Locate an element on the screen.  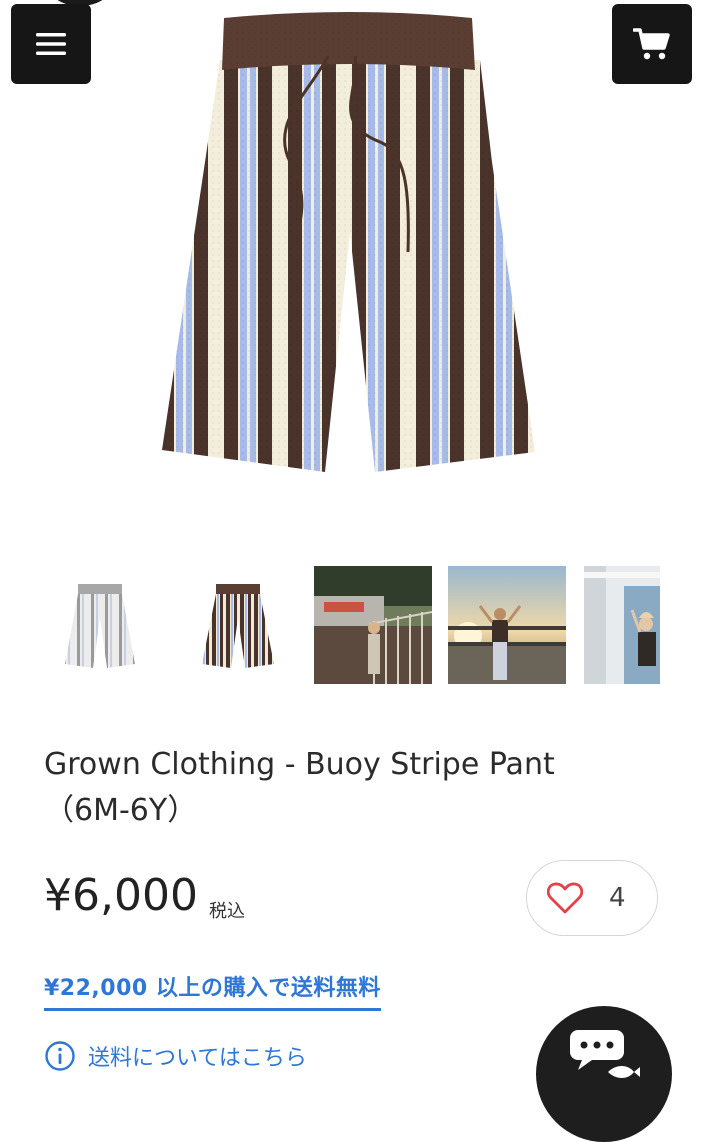
thumbnail-pant-grey is located at coordinates (100, 625).